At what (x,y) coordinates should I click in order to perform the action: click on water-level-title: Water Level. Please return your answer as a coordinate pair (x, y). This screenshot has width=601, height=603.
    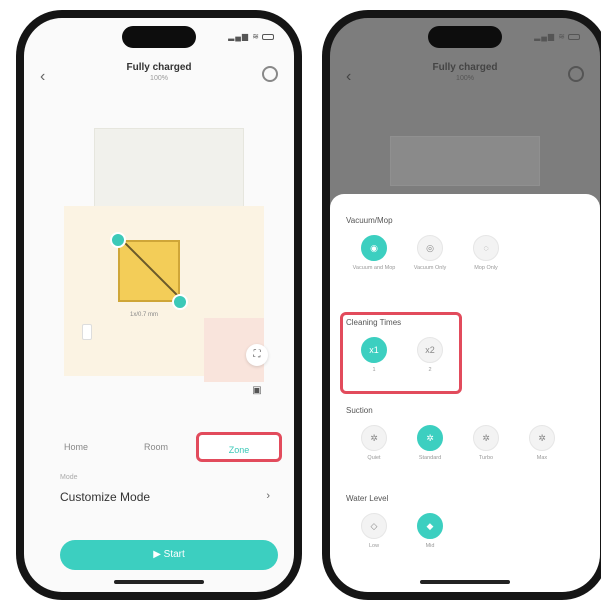
    Looking at the image, I should click on (367, 498).